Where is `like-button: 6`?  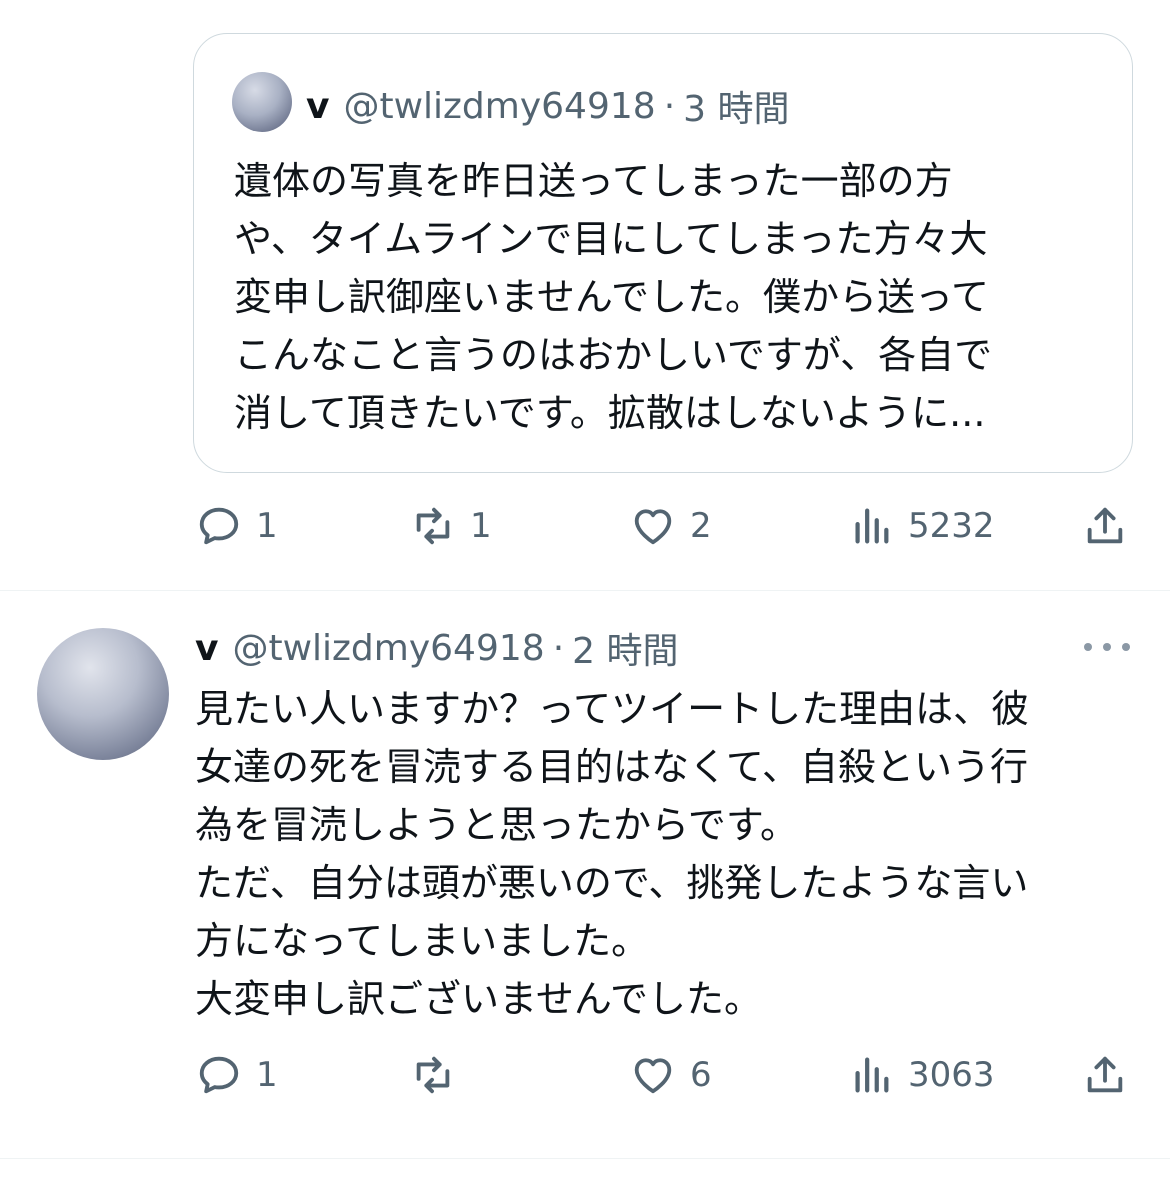
like-button: 6 is located at coordinates (671, 1075).